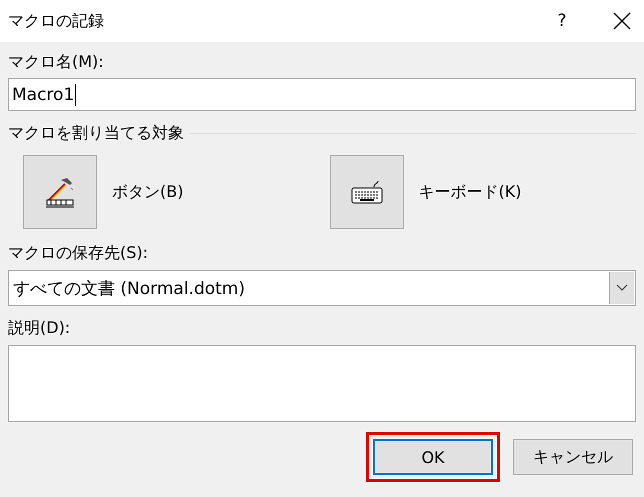 The width and height of the screenshot is (644, 497). What do you see at coordinates (433, 457) in the screenshot?
I see `ok-button: OK` at bounding box center [433, 457].